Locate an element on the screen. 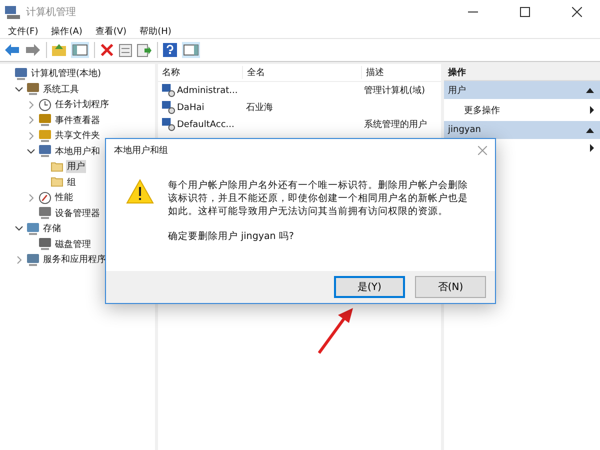 Image resolution: width=600 pixels, height=450 pixels. action-pane-icon is located at coordinates (191, 50).